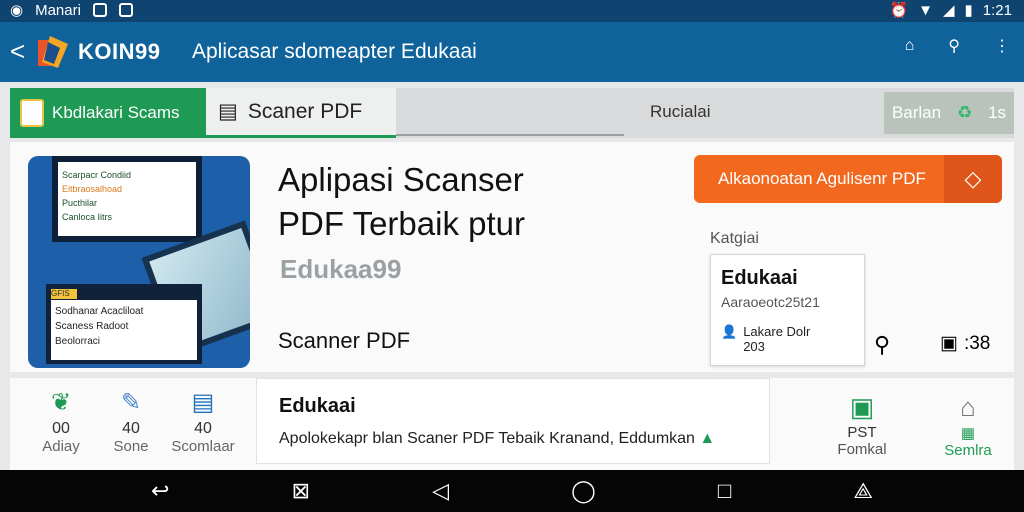  I want to click on tab-label: Kbdlakari Scams, so click(116, 112).